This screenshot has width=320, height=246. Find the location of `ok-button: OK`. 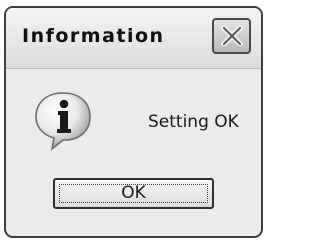

ok-button: OK is located at coordinates (133, 193).